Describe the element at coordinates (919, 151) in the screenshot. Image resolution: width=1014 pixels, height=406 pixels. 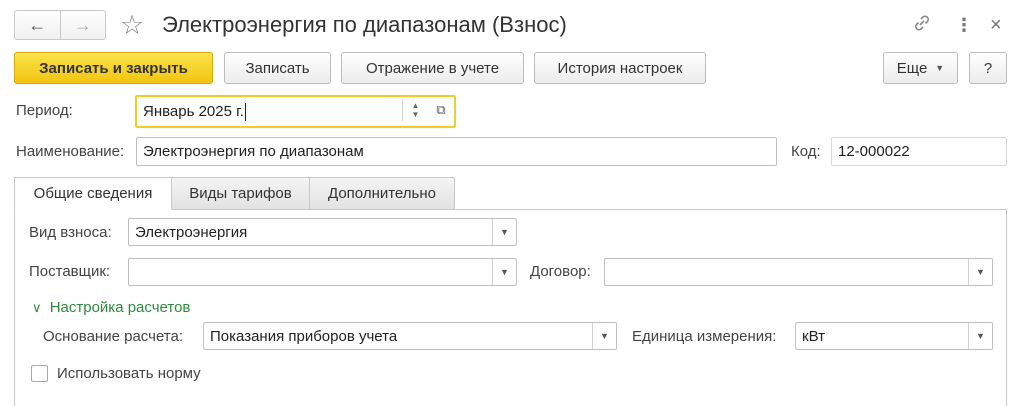
I see `code-input: 12-000022` at that location.